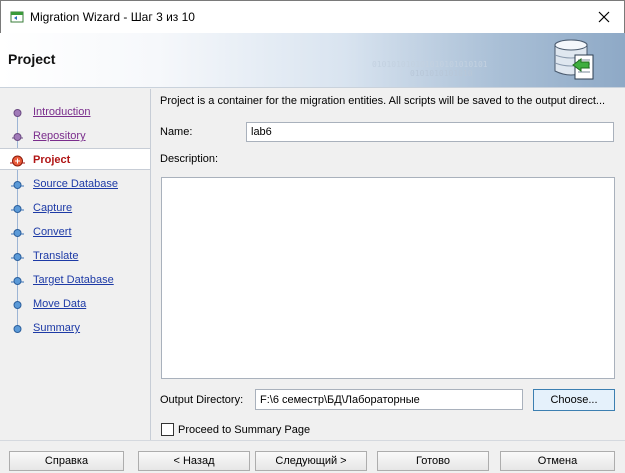  I want to click on nav-label: Convert, so click(52, 232).